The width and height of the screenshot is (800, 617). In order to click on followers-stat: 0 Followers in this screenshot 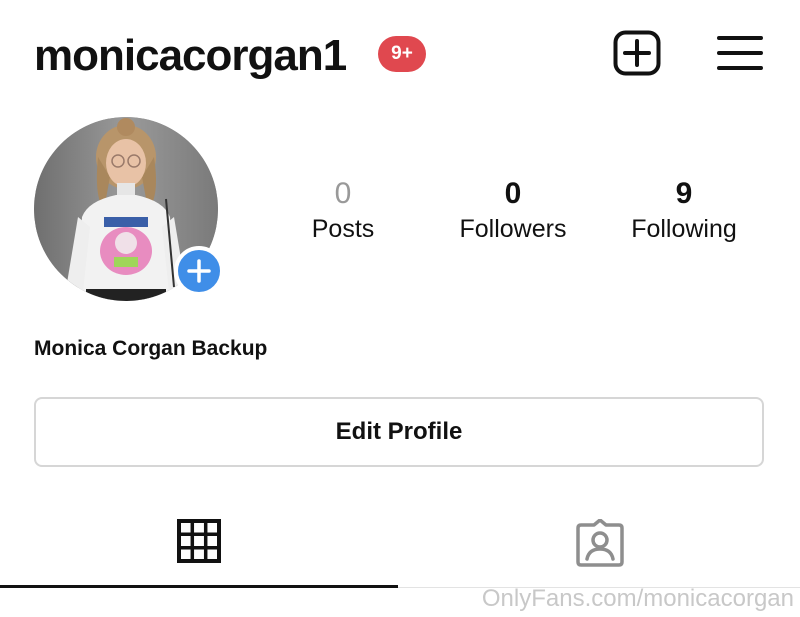, I will do `click(513, 211)`.